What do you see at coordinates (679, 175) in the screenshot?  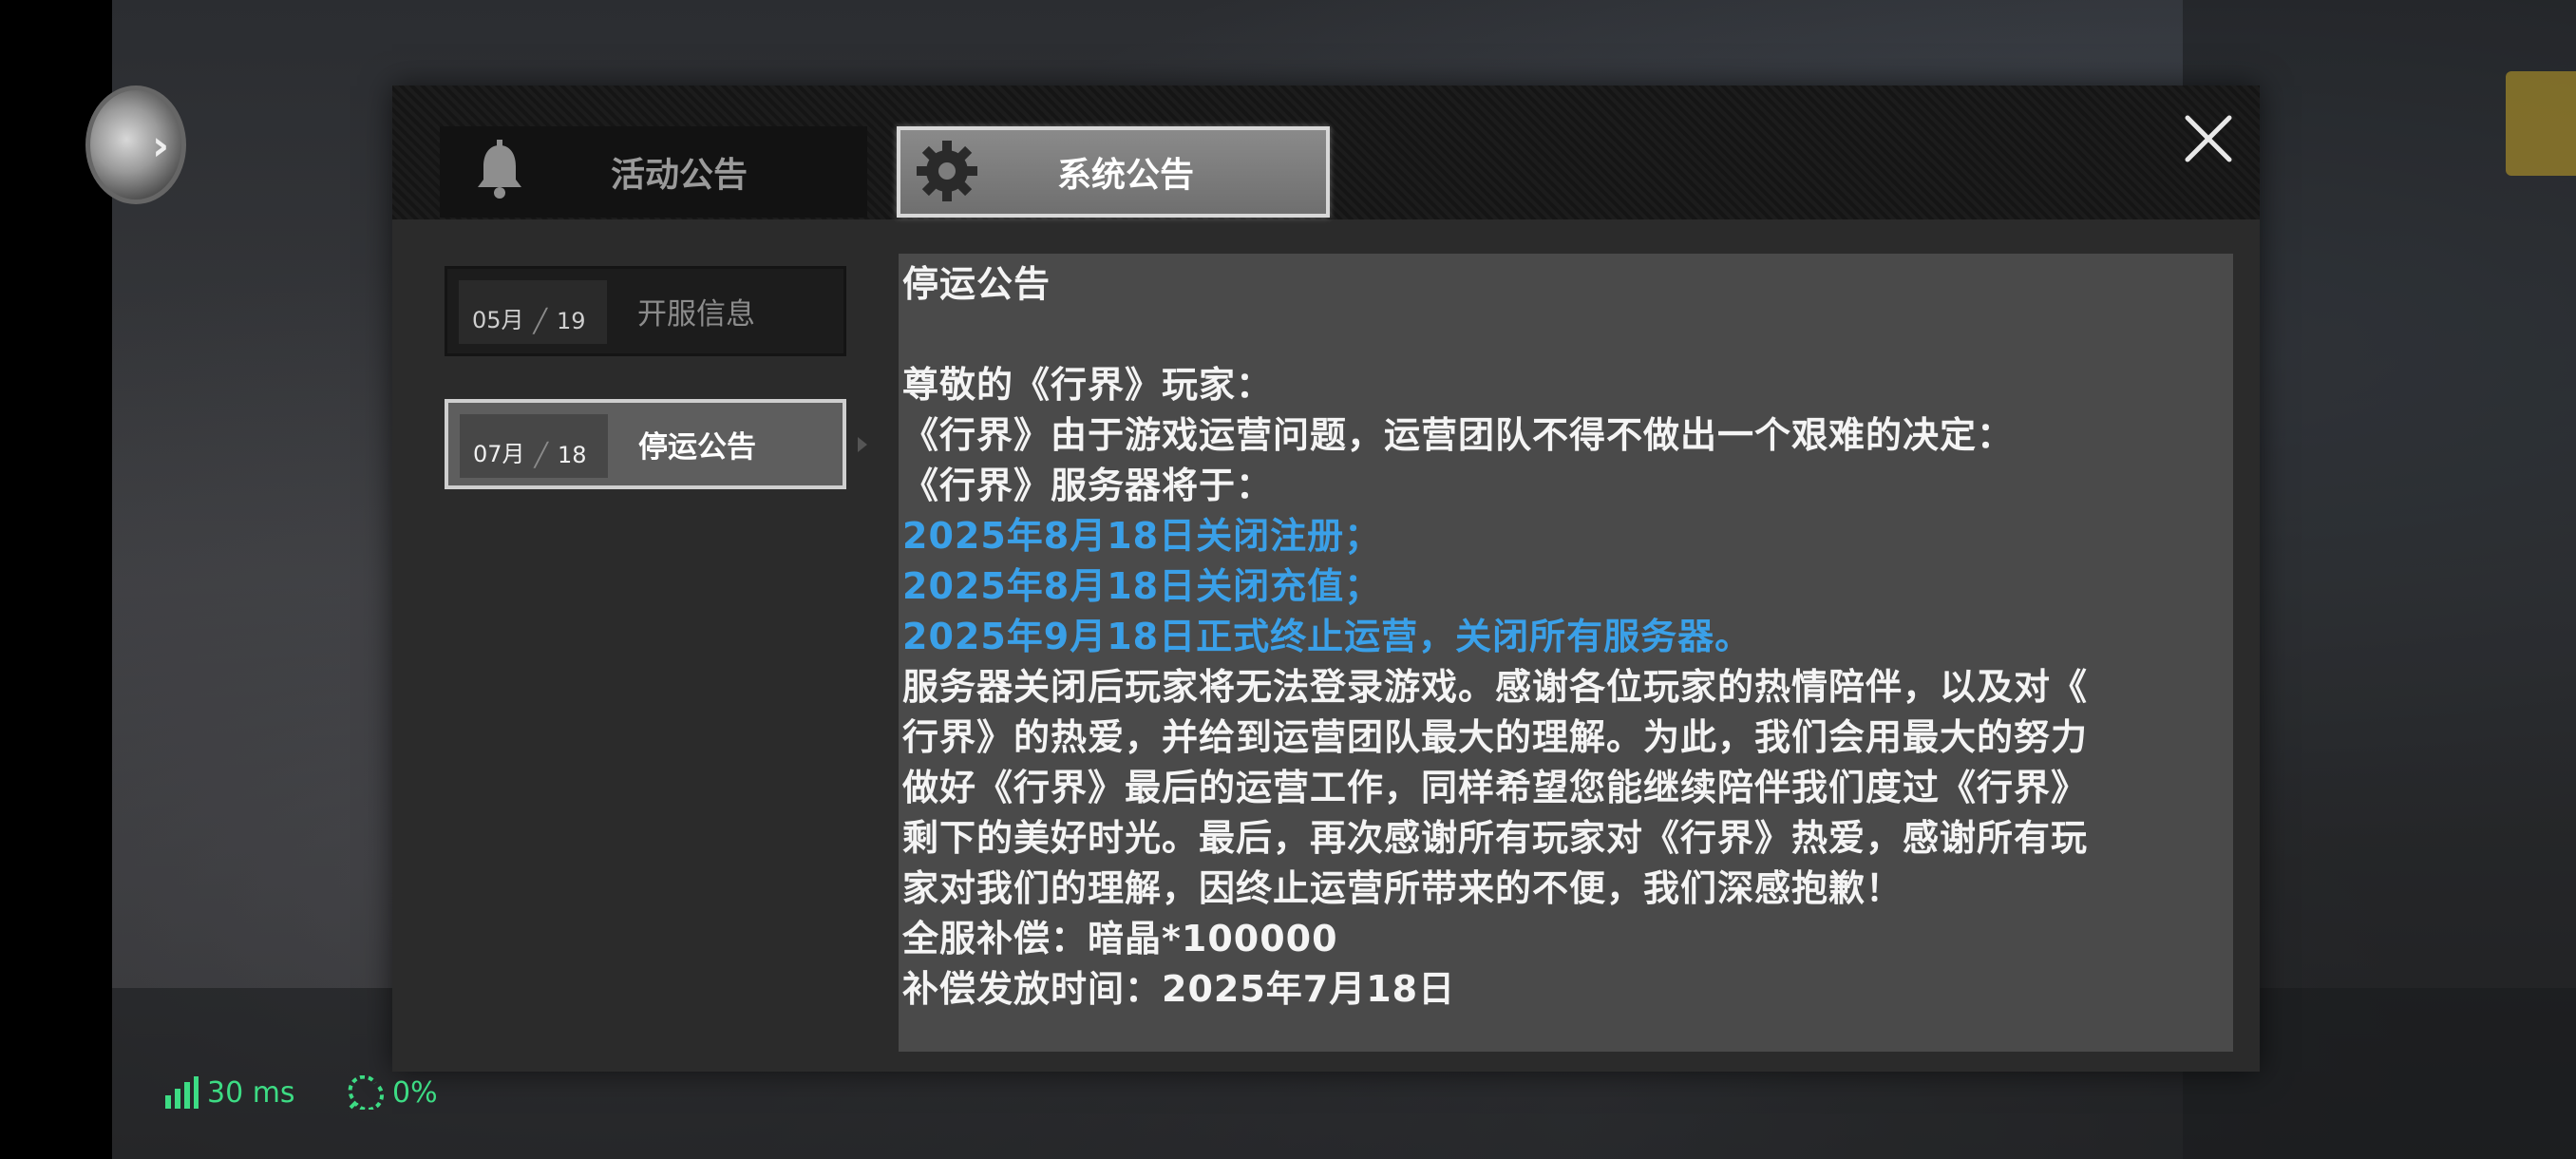 I see `tab-activity-label: 活动公告` at bounding box center [679, 175].